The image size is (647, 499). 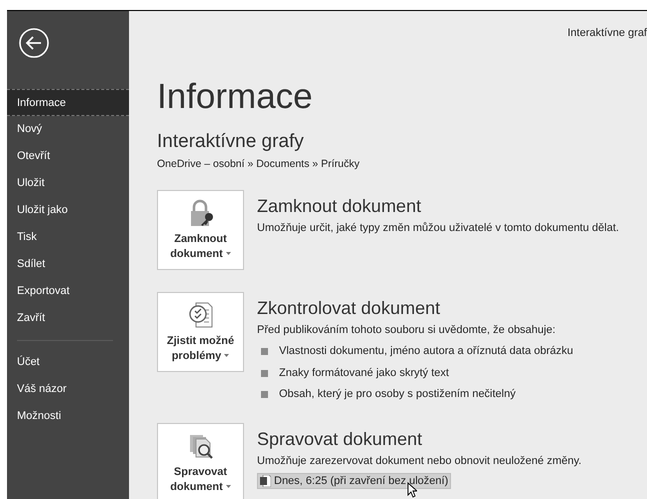 What do you see at coordinates (339, 205) in the screenshot?
I see `section-heading: Zamknout dokument` at bounding box center [339, 205].